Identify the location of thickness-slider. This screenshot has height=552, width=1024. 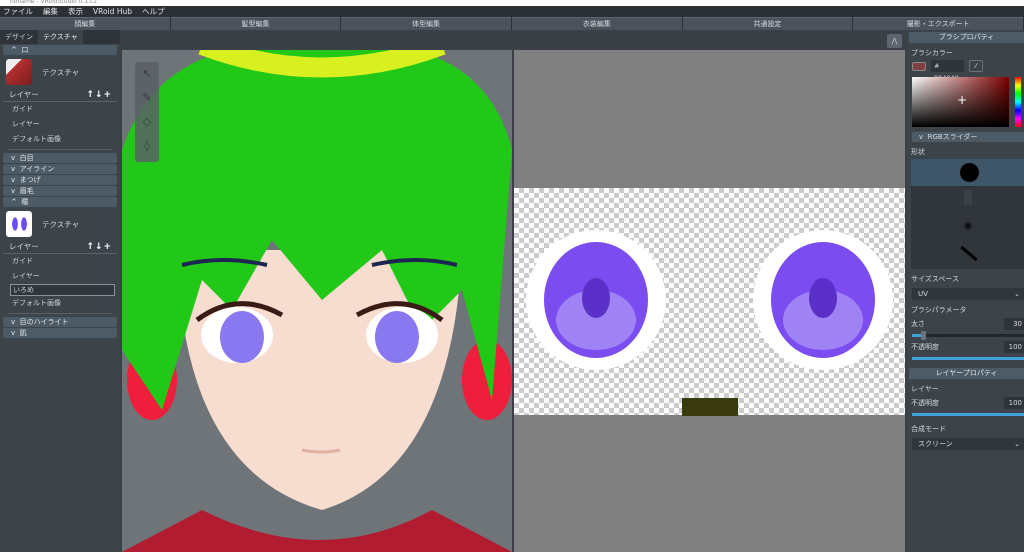
(968, 335).